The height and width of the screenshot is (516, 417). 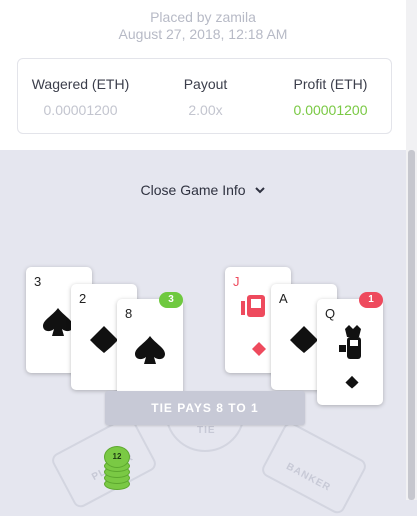 I want to click on player-card-3: 8, so click(x=150, y=352).